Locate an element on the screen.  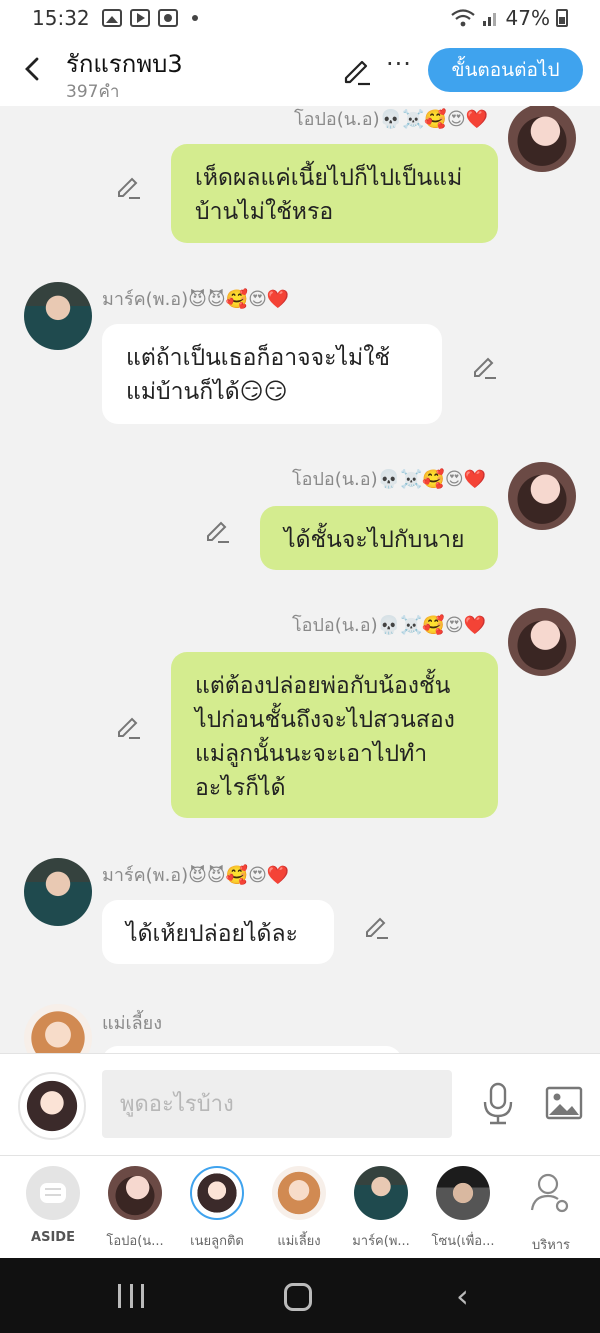
image-icon is located at coordinates (564, 1103).